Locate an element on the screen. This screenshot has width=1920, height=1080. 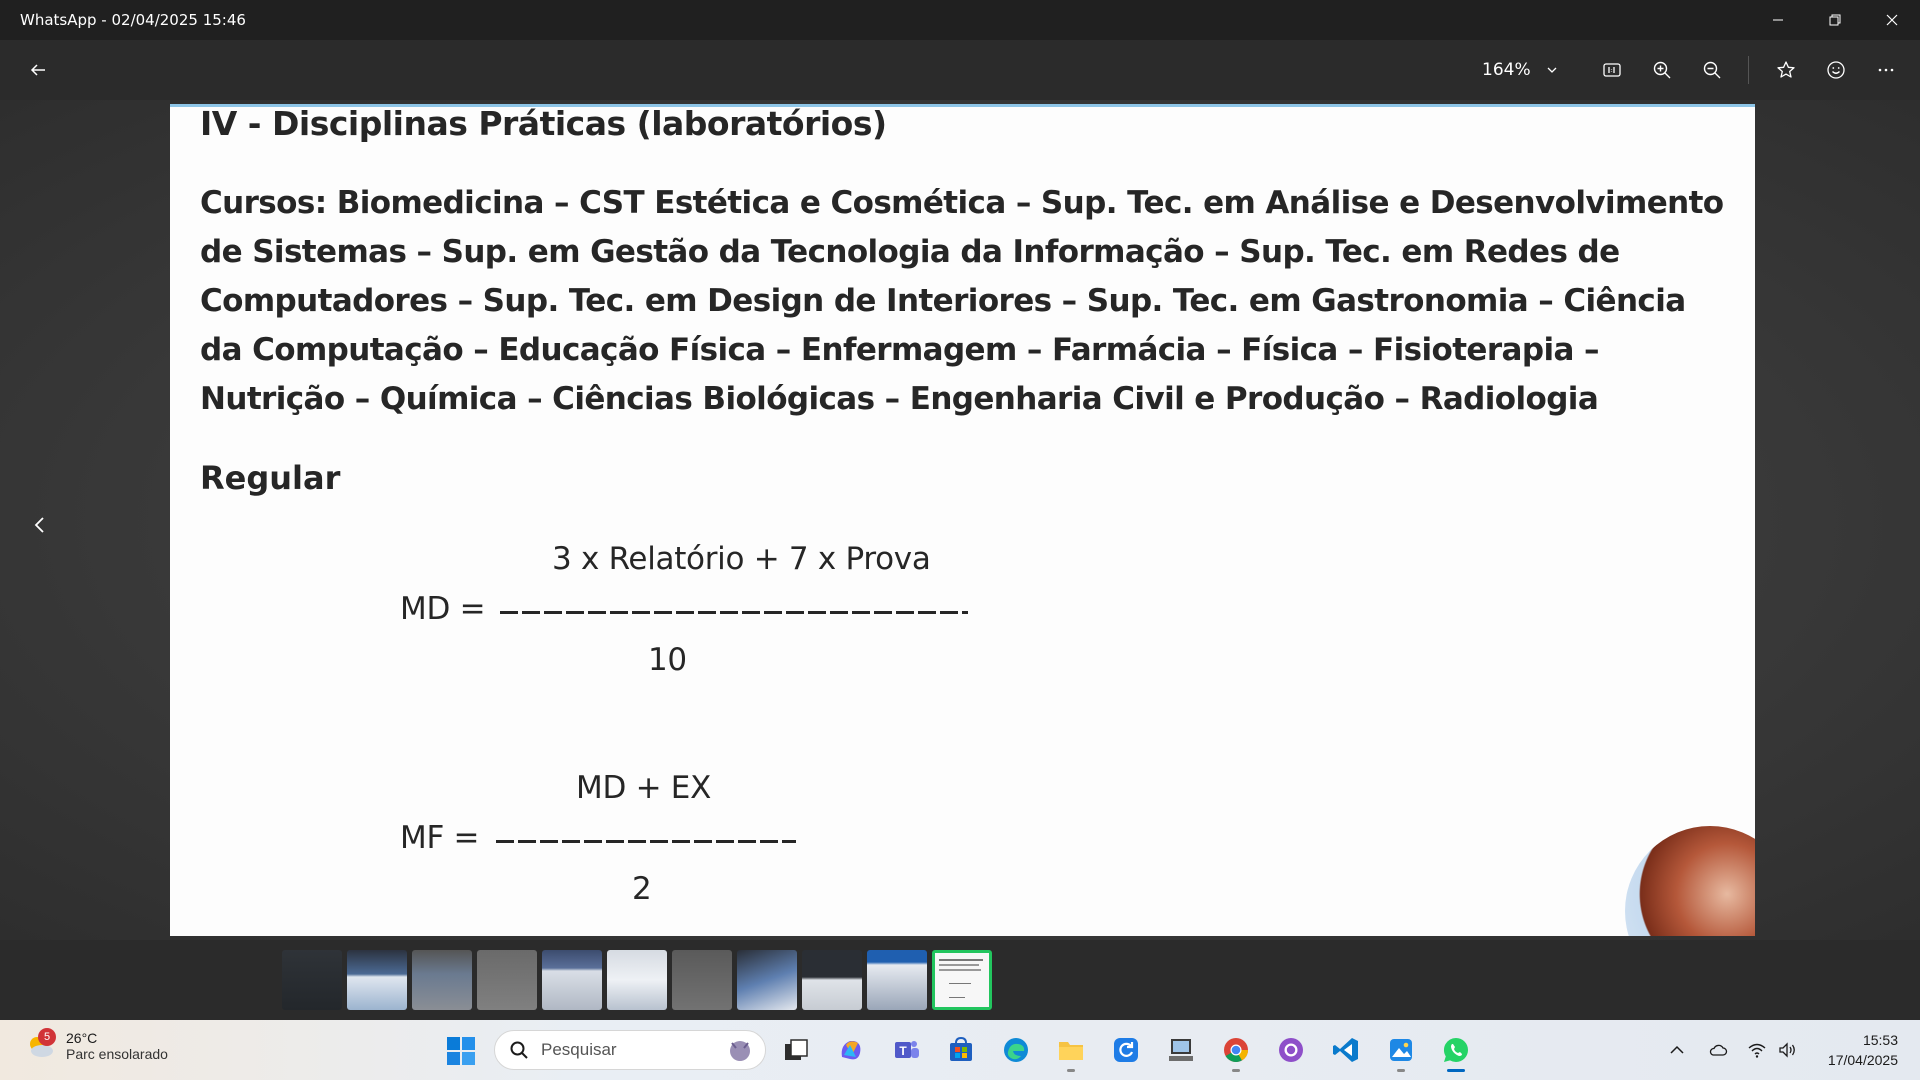
app-button is located at coordinates (1126, 1050).